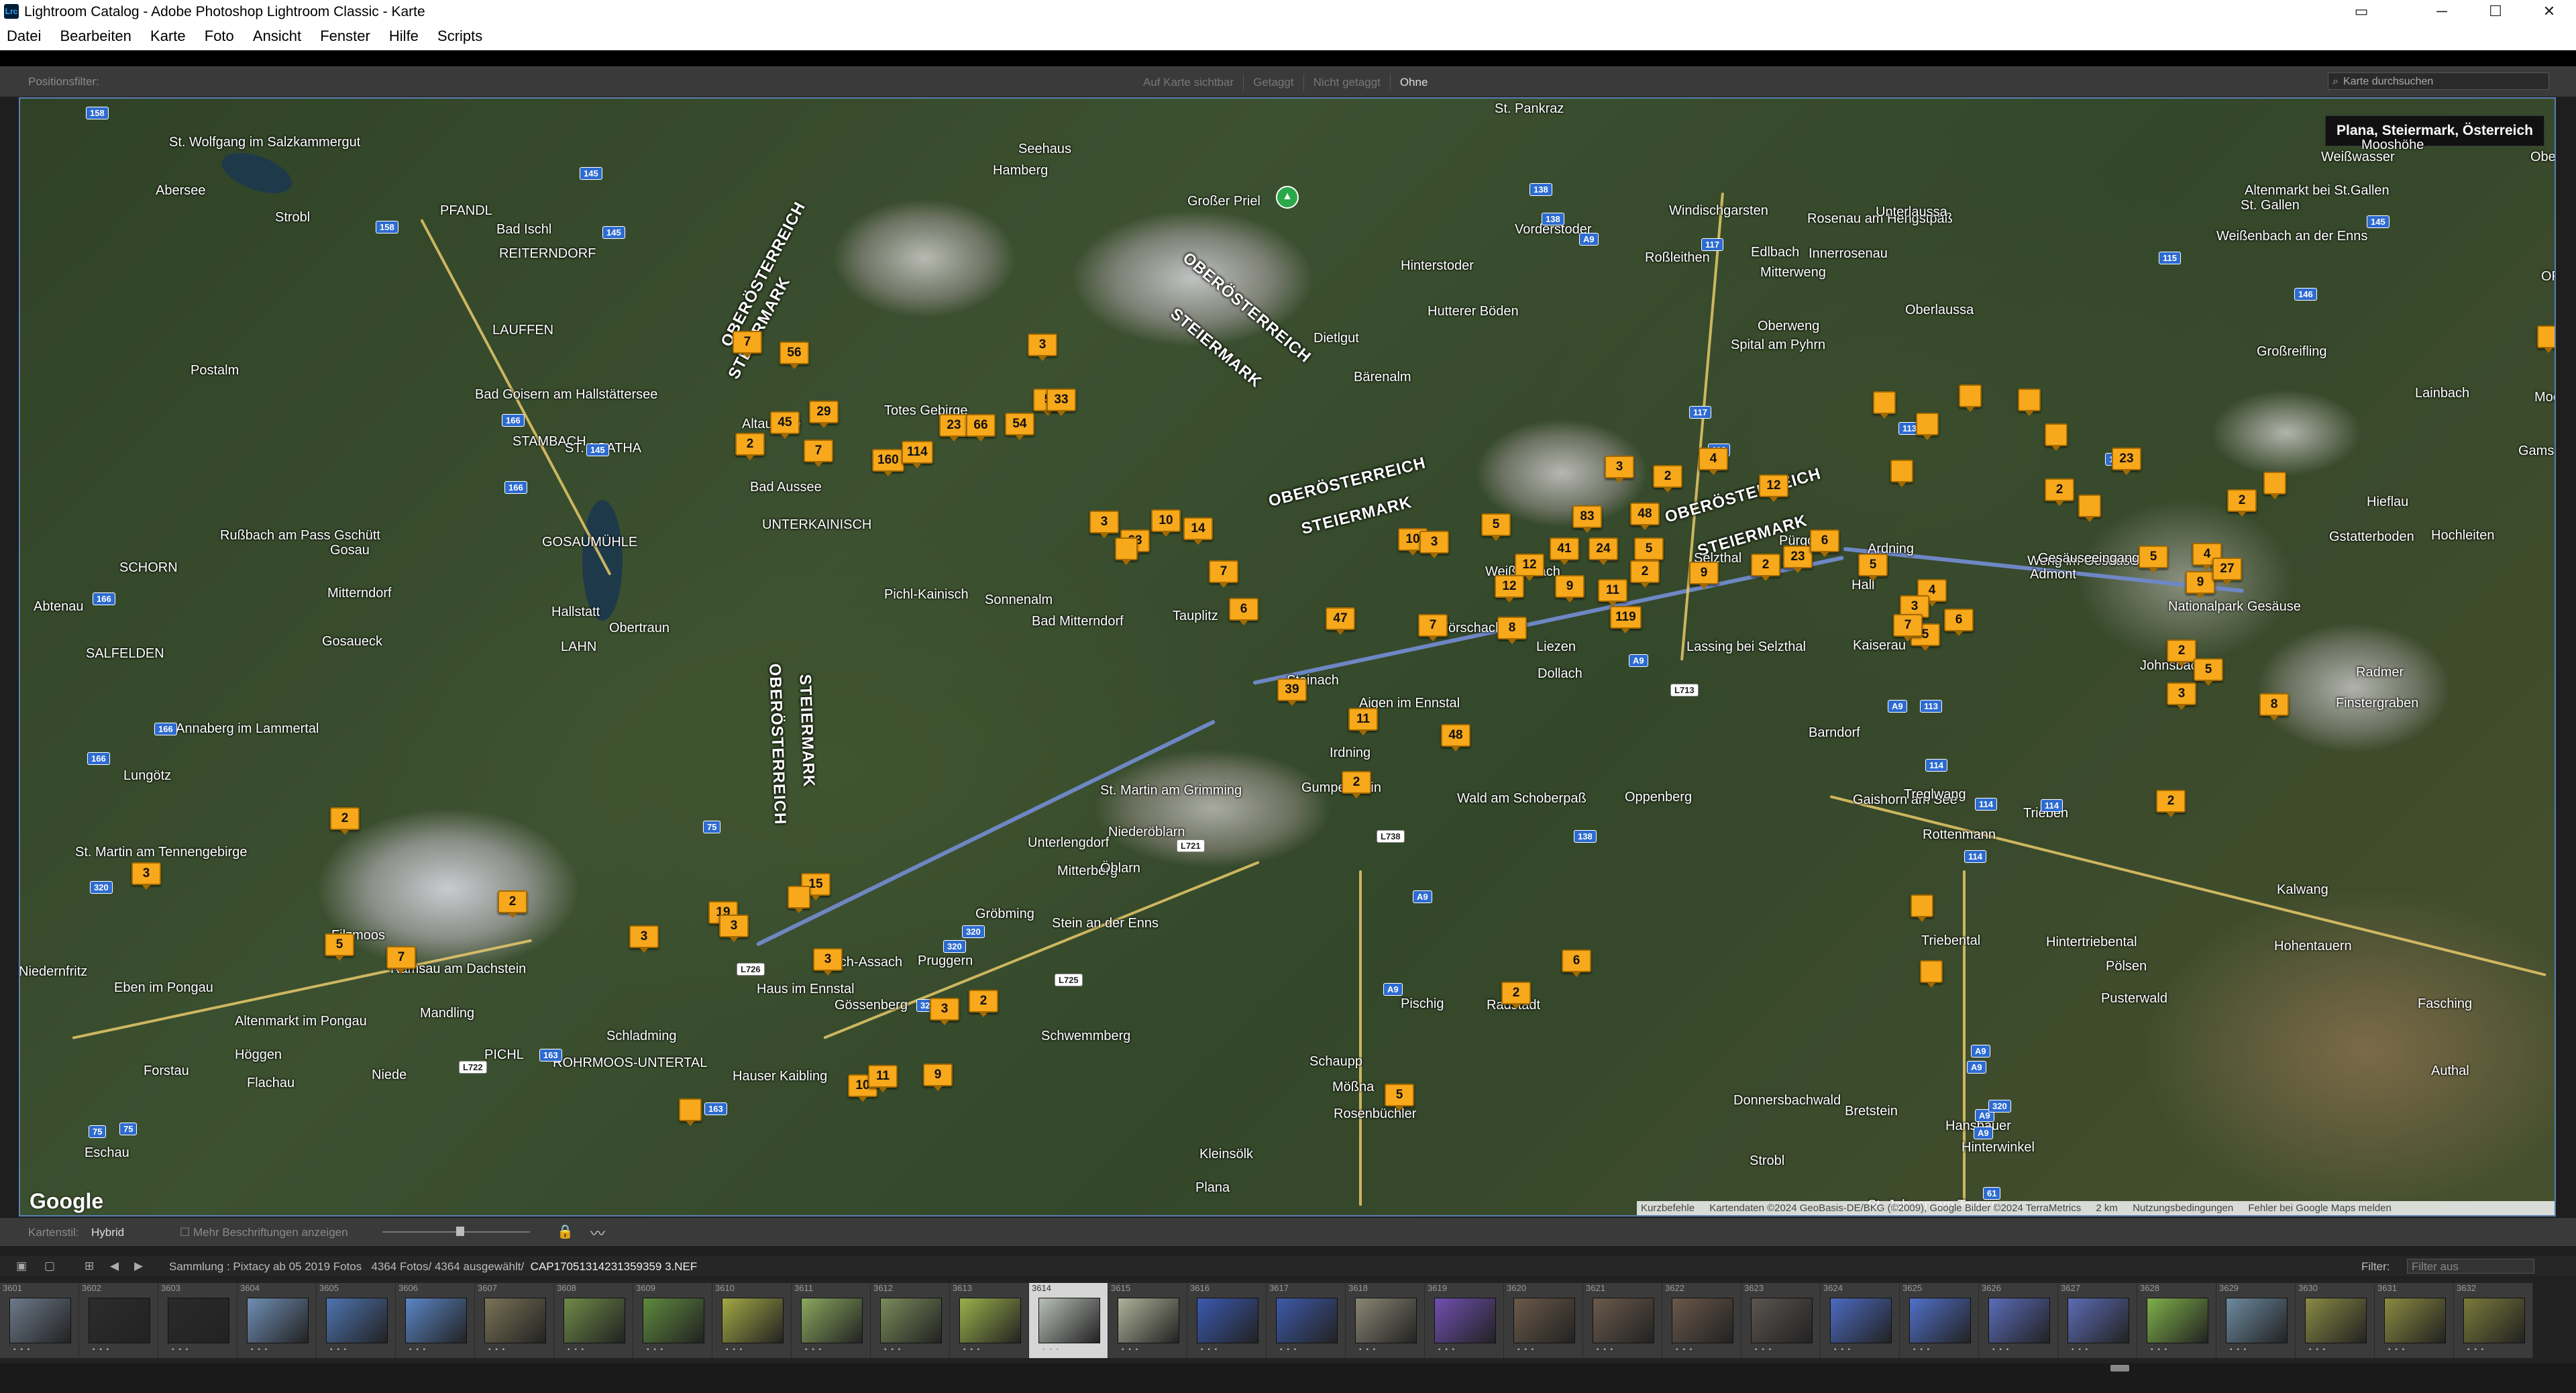 The width and height of the screenshot is (2576, 1393). What do you see at coordinates (2256, 1320) in the screenshot?
I see `filmstrip-thumbnail: 3629 ▪ ▪ ▪` at bounding box center [2256, 1320].